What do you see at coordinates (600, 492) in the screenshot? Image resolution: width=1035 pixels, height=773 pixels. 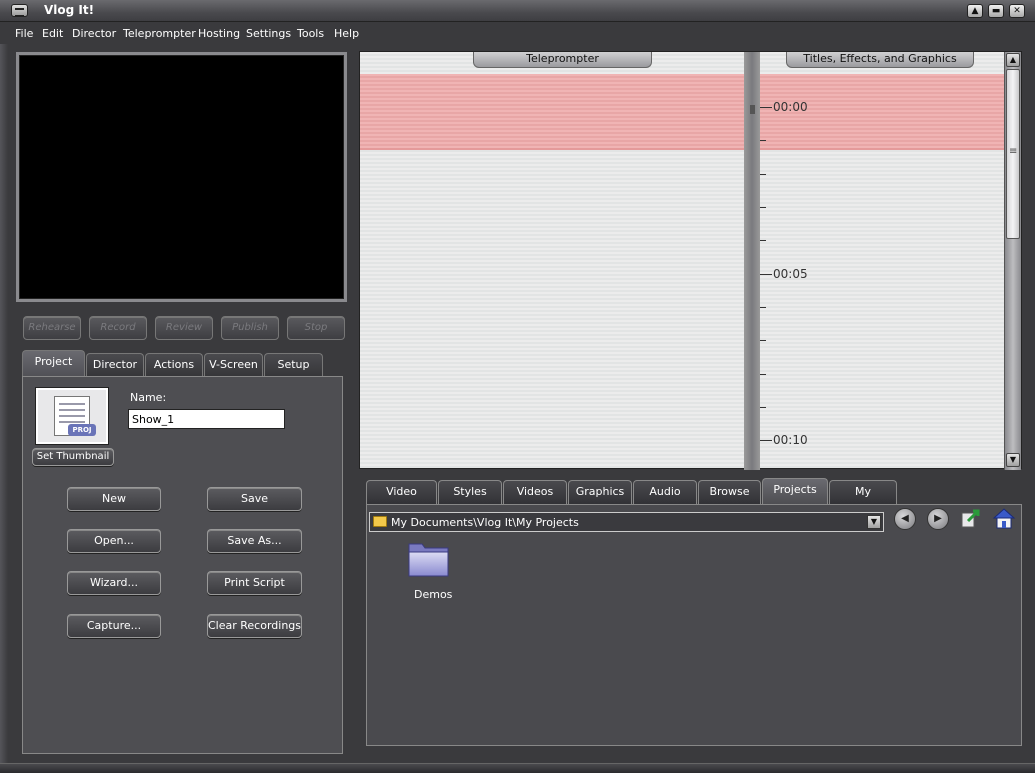 I see `tab-graphics: Graphics` at bounding box center [600, 492].